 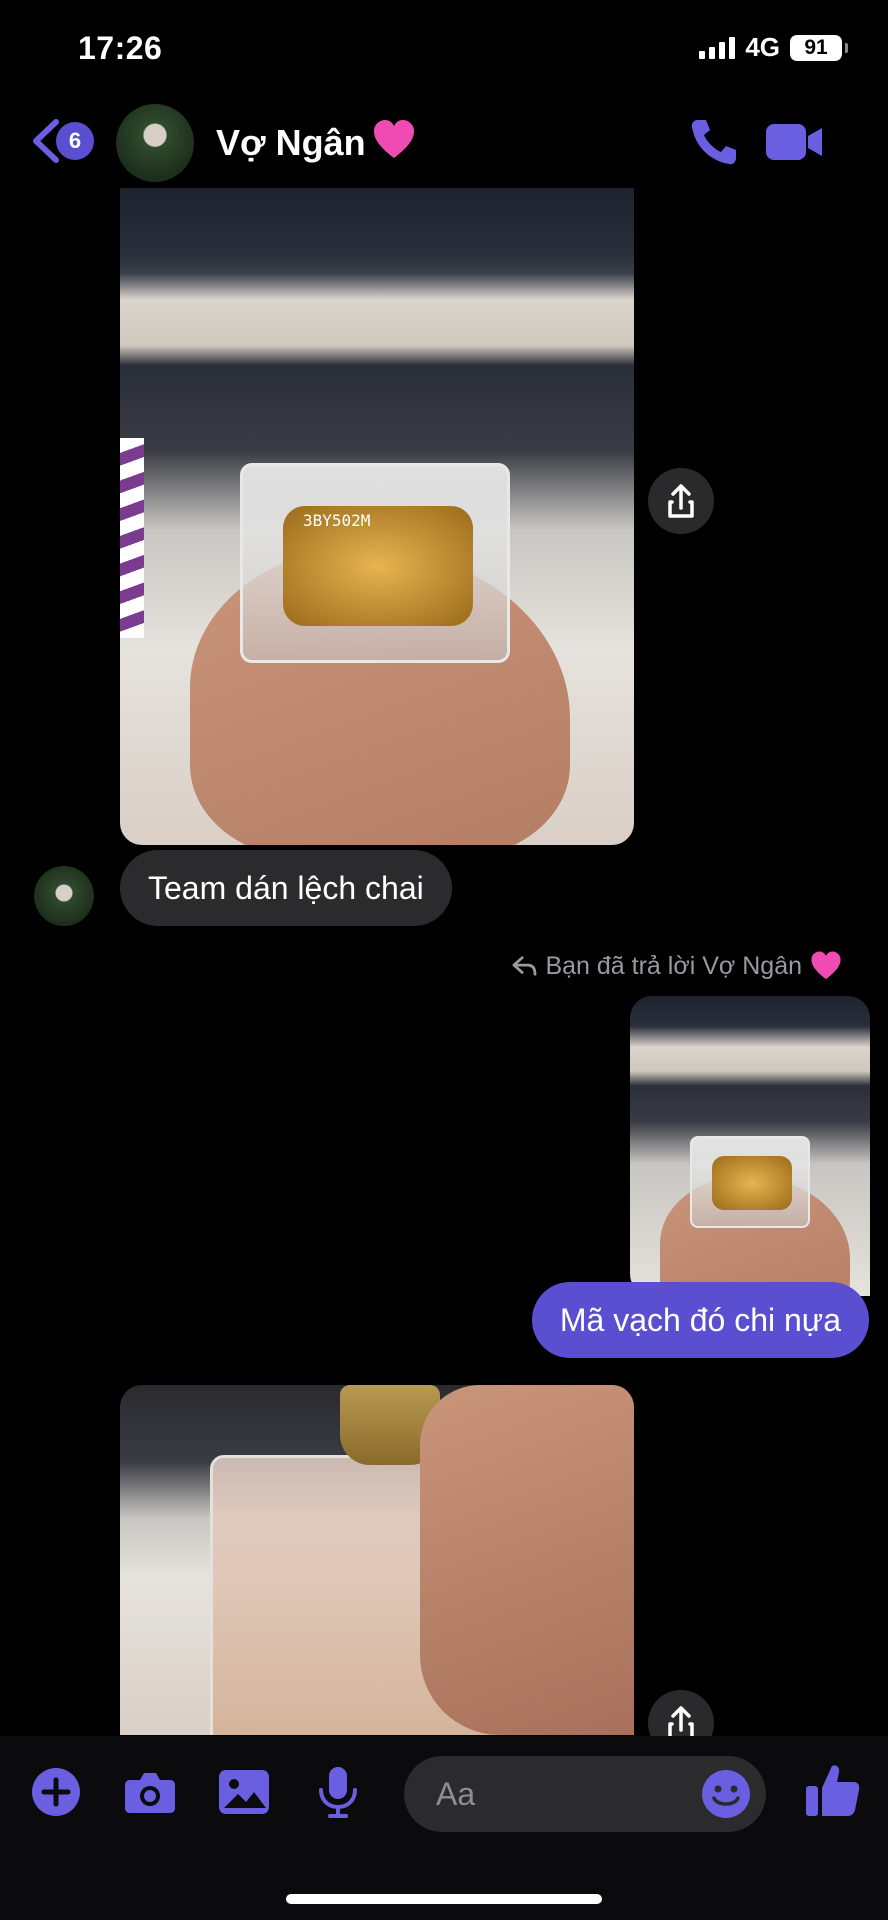 What do you see at coordinates (155, 143) in the screenshot?
I see `contact-avatar` at bounding box center [155, 143].